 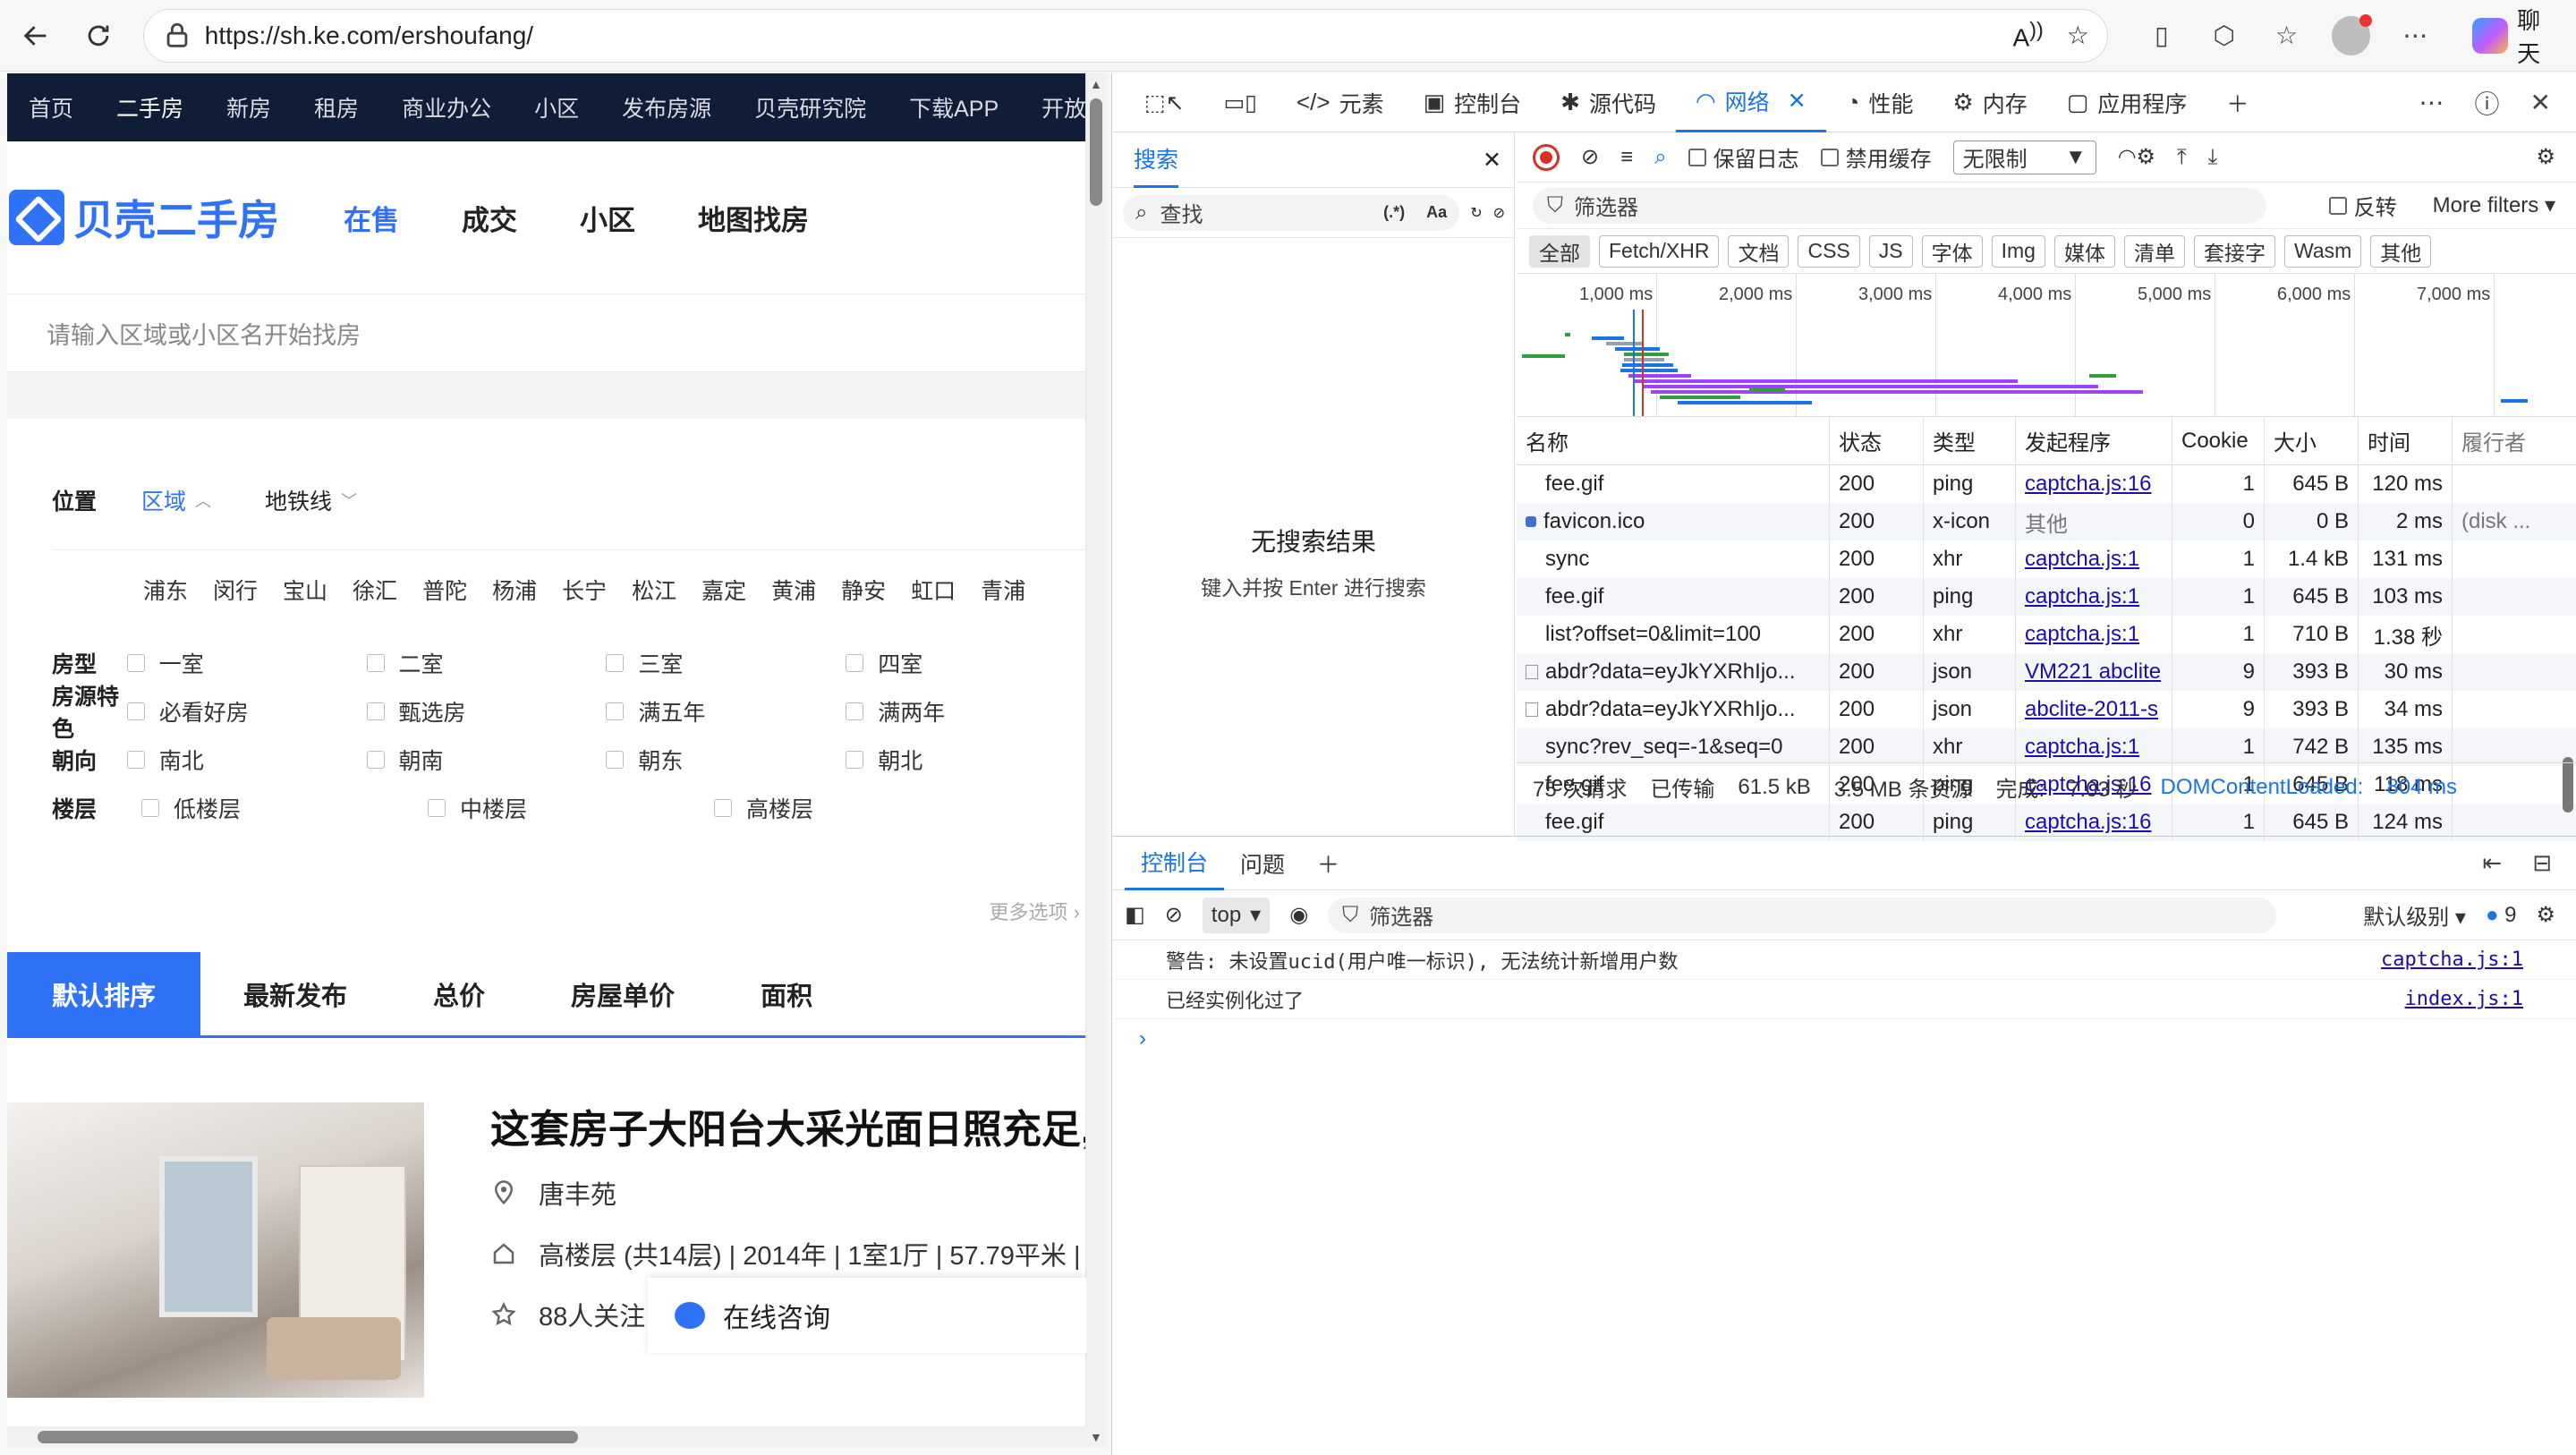 What do you see at coordinates (487, 760) in the screenshot?
I see `filter-checkbox: 朝南` at bounding box center [487, 760].